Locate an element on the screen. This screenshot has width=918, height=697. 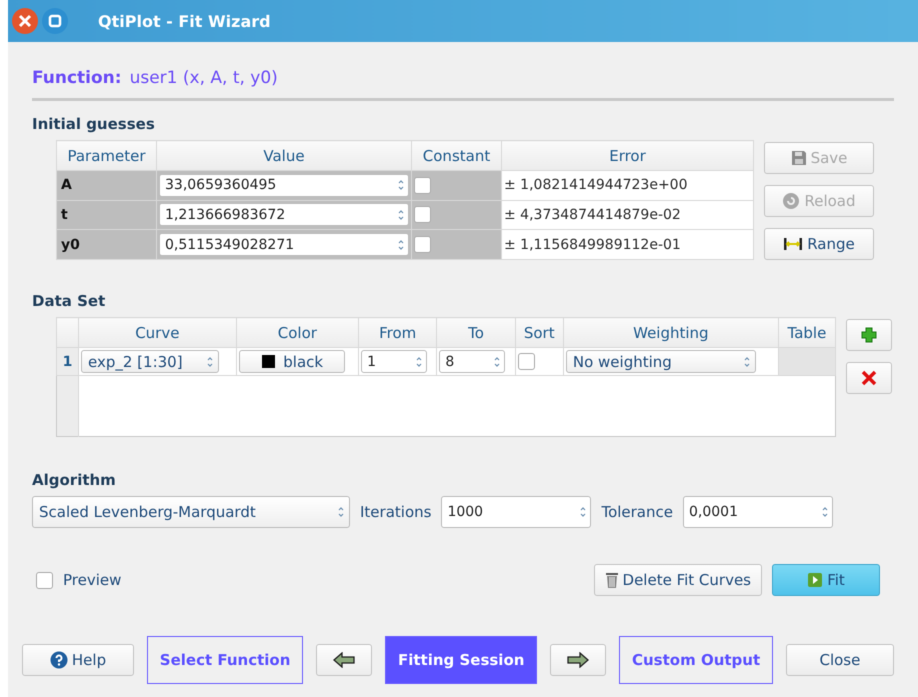
sort-checkbox is located at coordinates (526, 361).